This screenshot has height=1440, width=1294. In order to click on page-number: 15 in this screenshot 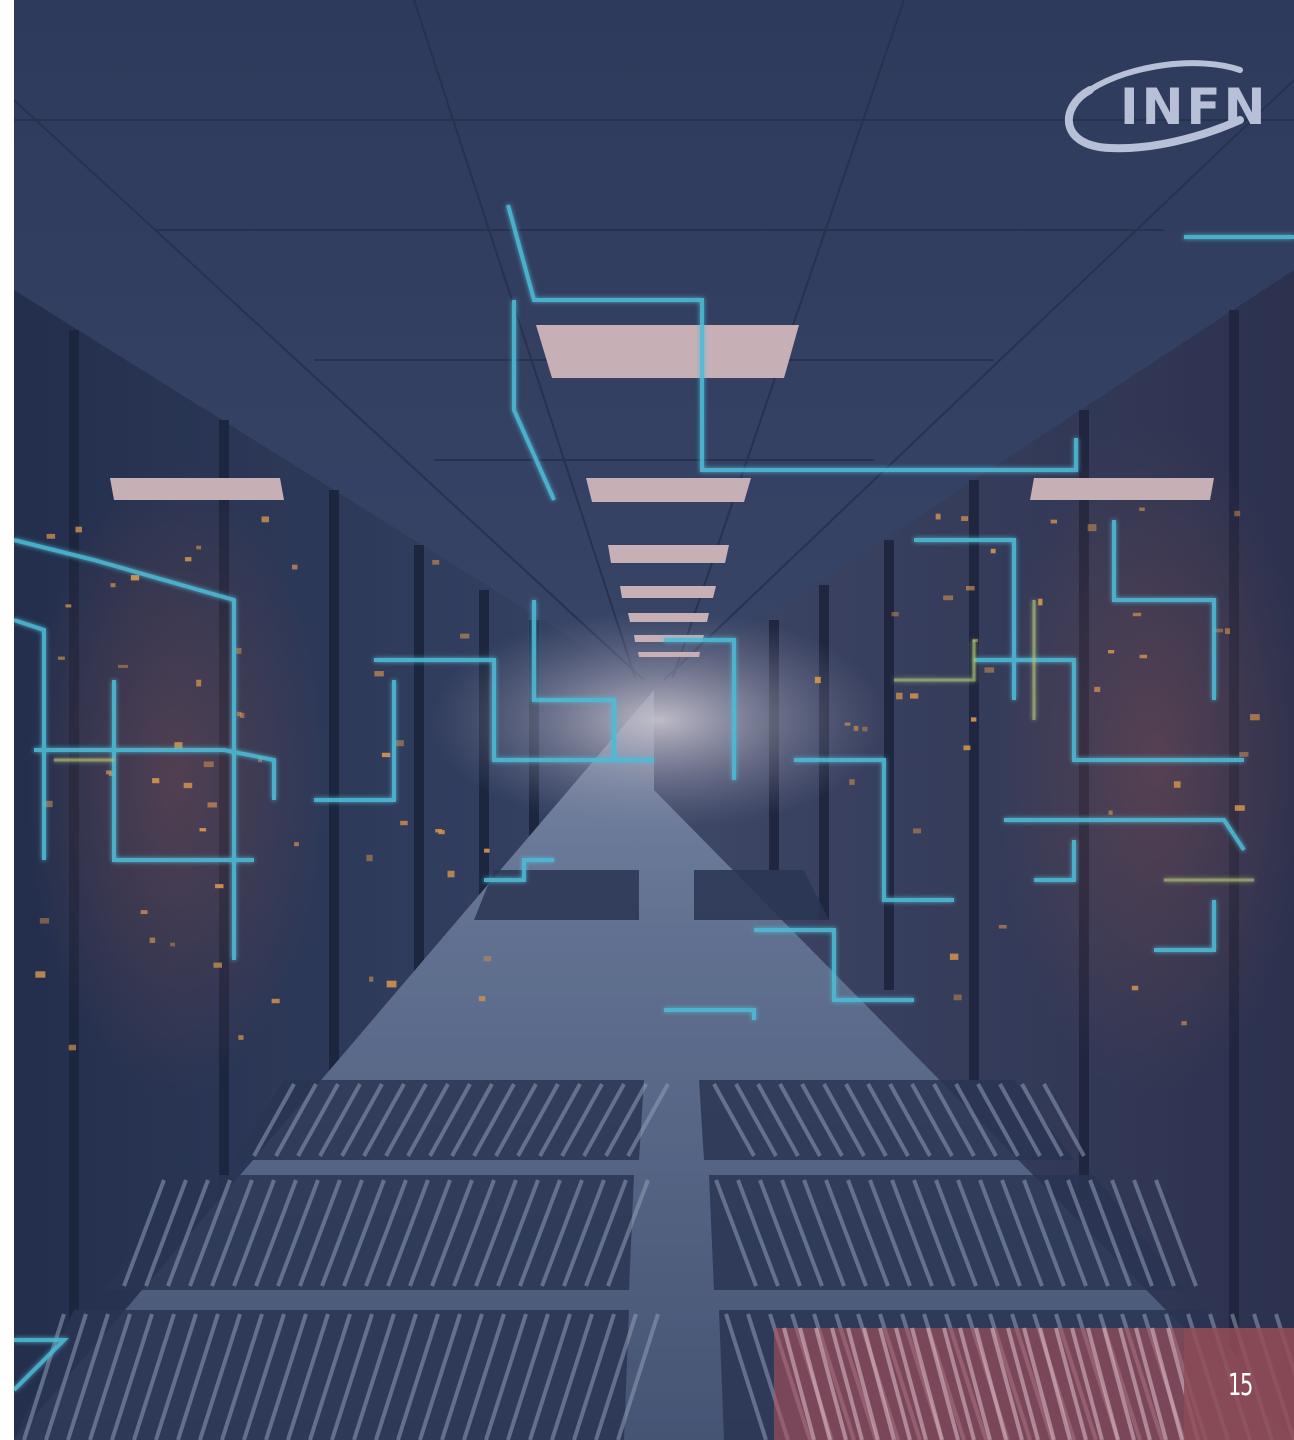, I will do `click(1240, 1385)`.